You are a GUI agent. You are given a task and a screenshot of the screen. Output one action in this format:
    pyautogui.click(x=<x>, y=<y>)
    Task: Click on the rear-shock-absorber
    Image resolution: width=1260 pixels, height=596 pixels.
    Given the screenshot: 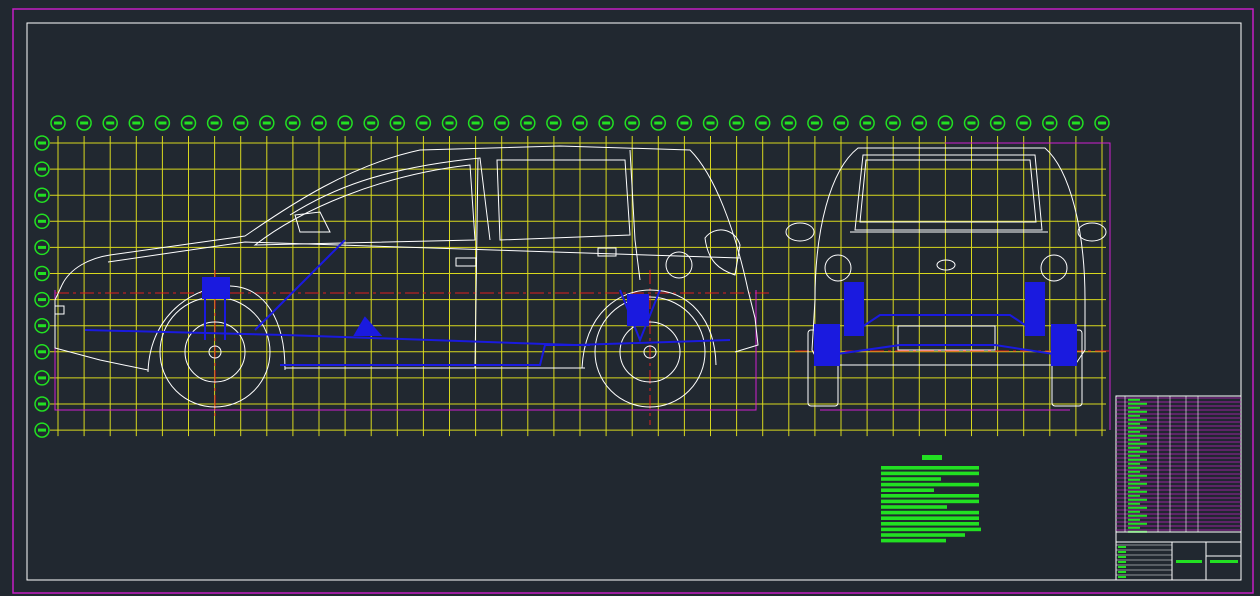 What is the action you would take?
    pyautogui.click(x=638, y=310)
    